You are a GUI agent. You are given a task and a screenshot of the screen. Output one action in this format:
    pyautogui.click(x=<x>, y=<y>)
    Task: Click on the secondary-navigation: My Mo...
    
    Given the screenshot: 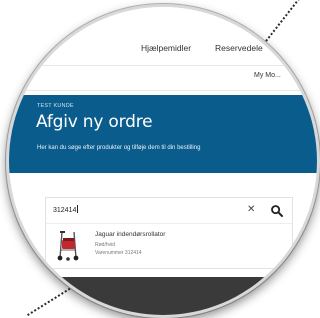 What is the action you would take?
    pyautogui.click(x=163, y=78)
    